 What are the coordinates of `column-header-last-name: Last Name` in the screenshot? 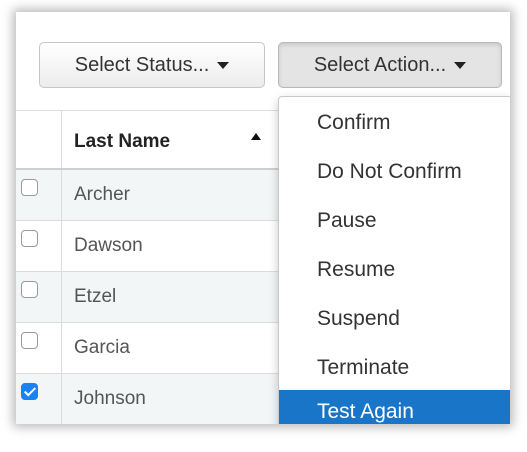 It's located at (122, 142).